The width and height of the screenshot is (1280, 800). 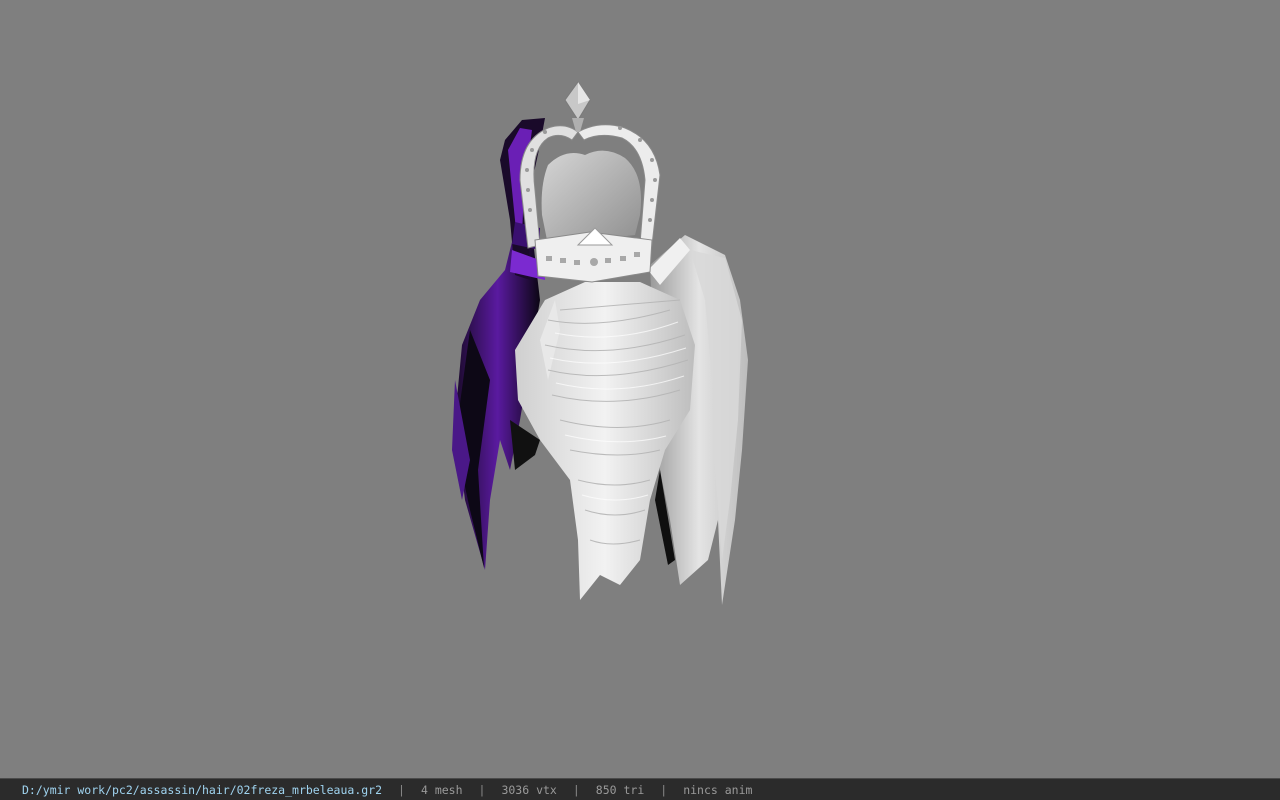 What do you see at coordinates (591, 197) in the screenshot?
I see `head-cap` at bounding box center [591, 197].